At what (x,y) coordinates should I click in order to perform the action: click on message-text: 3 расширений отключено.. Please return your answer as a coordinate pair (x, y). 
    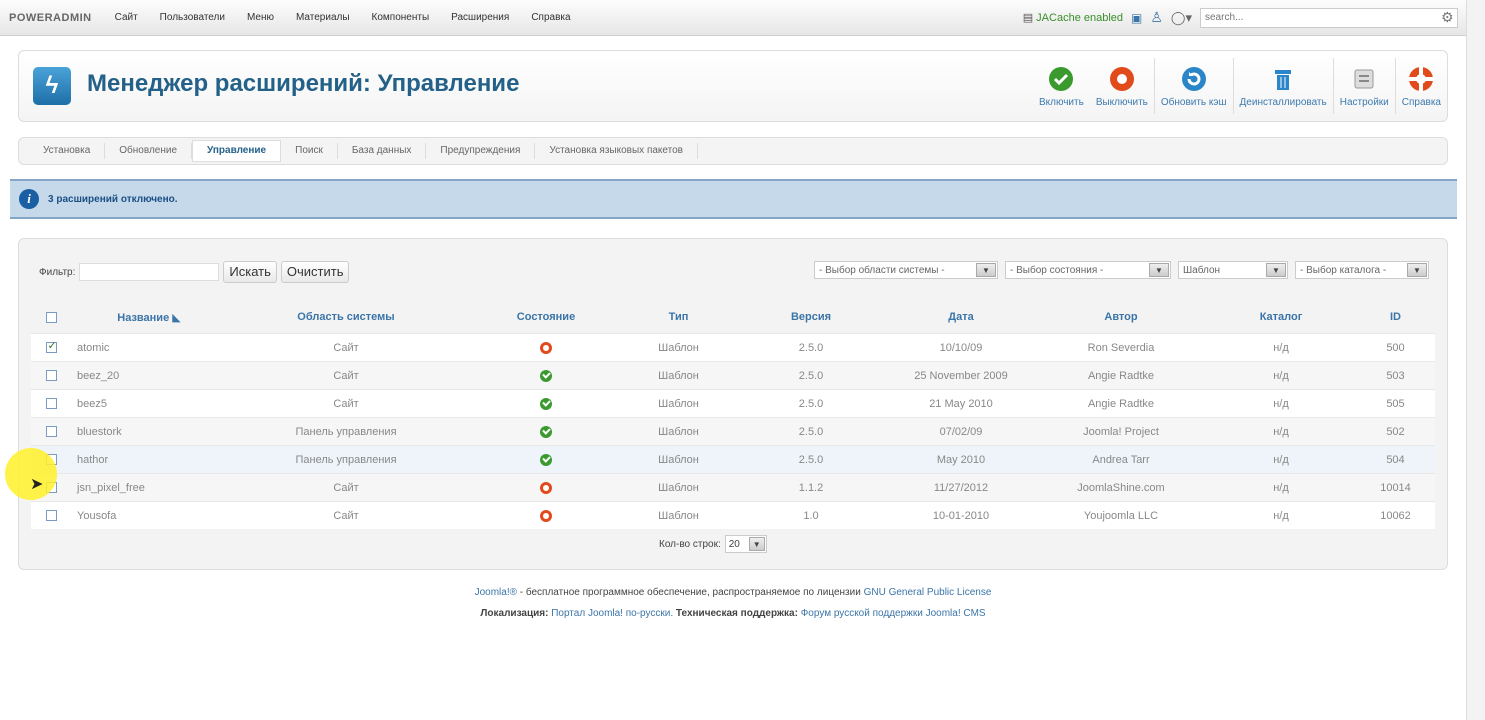
    Looking at the image, I should click on (113, 199).